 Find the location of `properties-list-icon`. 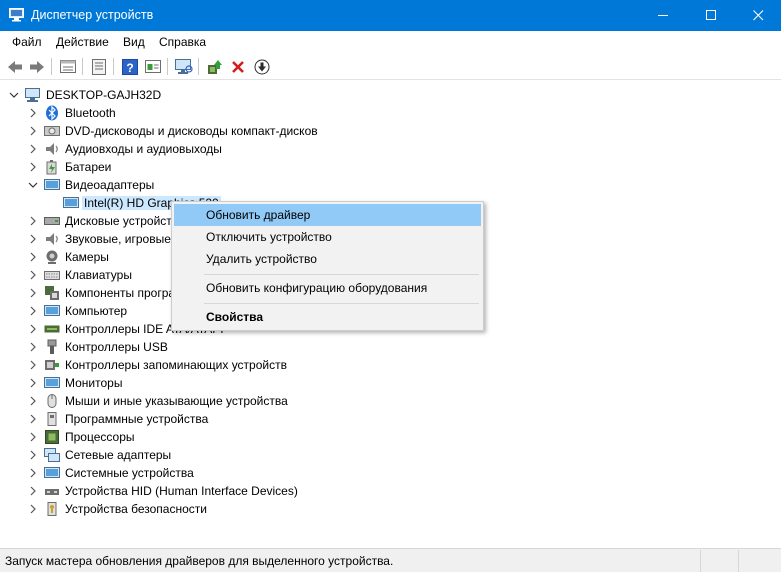

properties-list-icon is located at coordinates (67, 66).